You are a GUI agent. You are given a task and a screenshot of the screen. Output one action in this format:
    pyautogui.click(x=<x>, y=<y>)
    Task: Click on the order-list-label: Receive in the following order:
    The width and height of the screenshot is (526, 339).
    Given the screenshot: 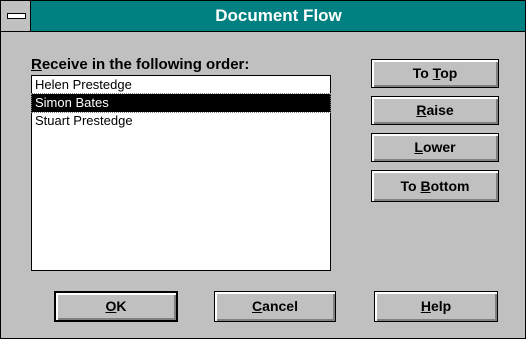 What is the action you would take?
    pyautogui.click(x=140, y=64)
    